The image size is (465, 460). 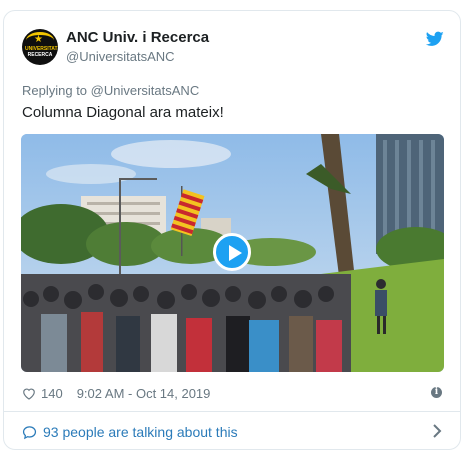 What do you see at coordinates (40, 55) in the screenshot?
I see `avatar-label-bottom: RECERCA` at bounding box center [40, 55].